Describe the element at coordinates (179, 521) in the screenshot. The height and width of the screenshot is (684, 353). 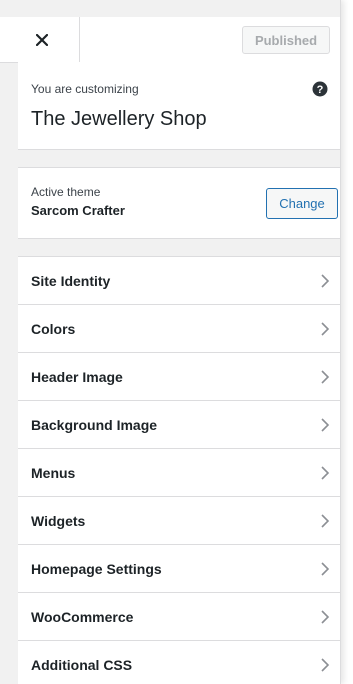
I see `section-widgets: Widgets` at that location.